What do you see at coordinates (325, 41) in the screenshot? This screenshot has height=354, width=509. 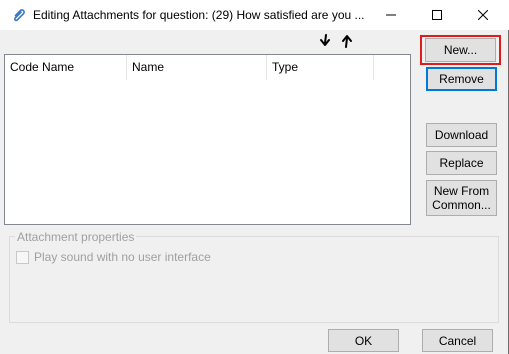 I see `arrow-down-icon` at bounding box center [325, 41].